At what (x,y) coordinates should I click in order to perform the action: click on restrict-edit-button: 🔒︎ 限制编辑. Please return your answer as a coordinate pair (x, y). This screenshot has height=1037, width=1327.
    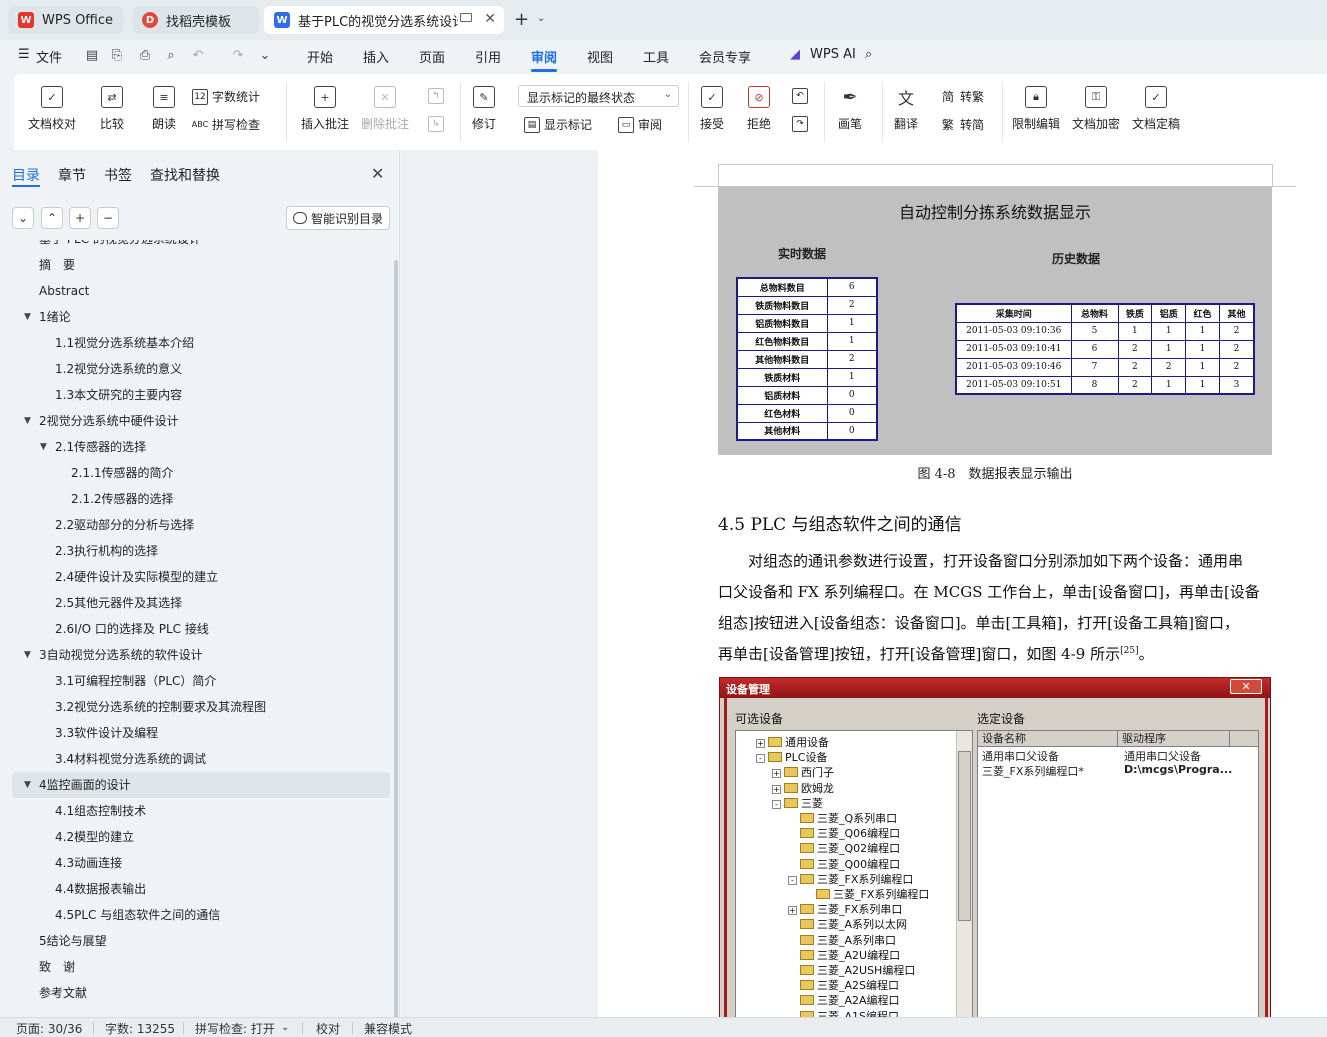
    Looking at the image, I should click on (1036, 109).